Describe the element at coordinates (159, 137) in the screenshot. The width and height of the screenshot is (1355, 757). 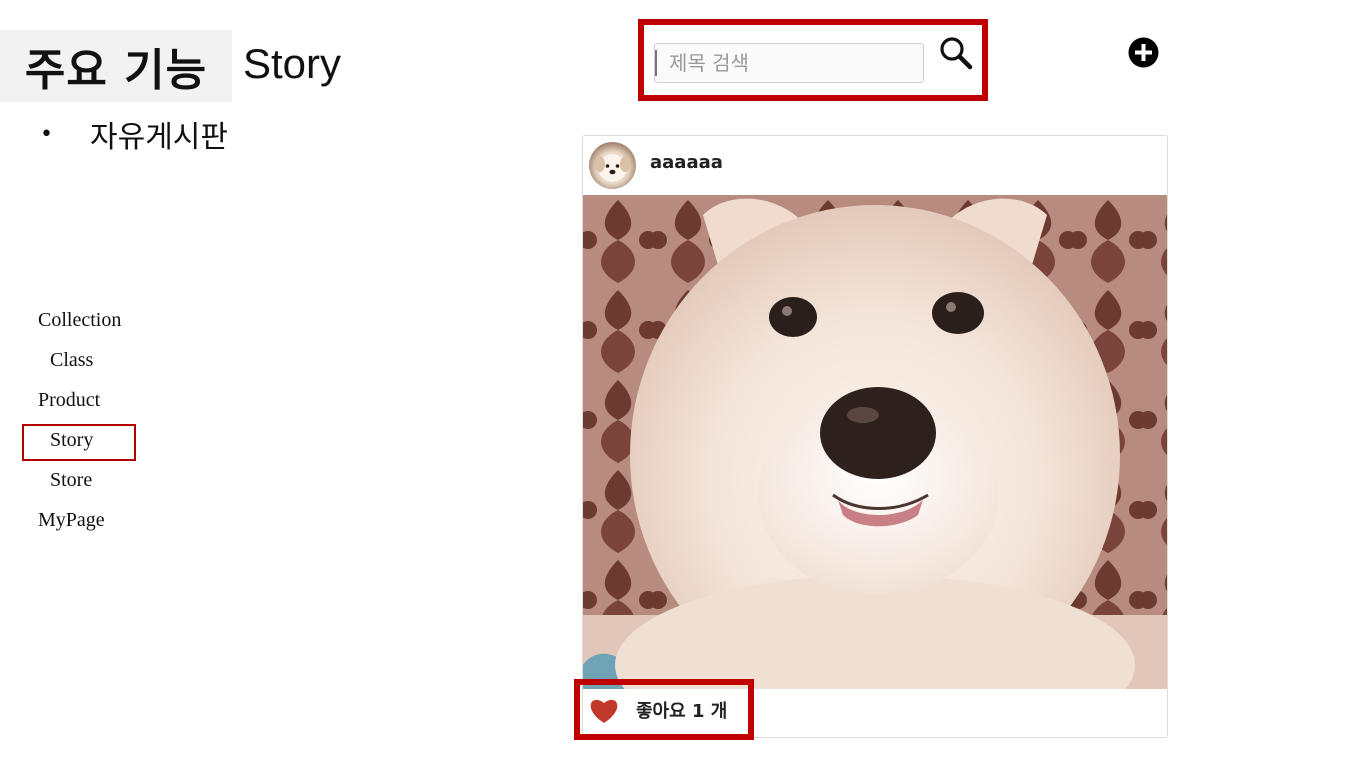
I see `bullet-text: 자유게시판` at that location.